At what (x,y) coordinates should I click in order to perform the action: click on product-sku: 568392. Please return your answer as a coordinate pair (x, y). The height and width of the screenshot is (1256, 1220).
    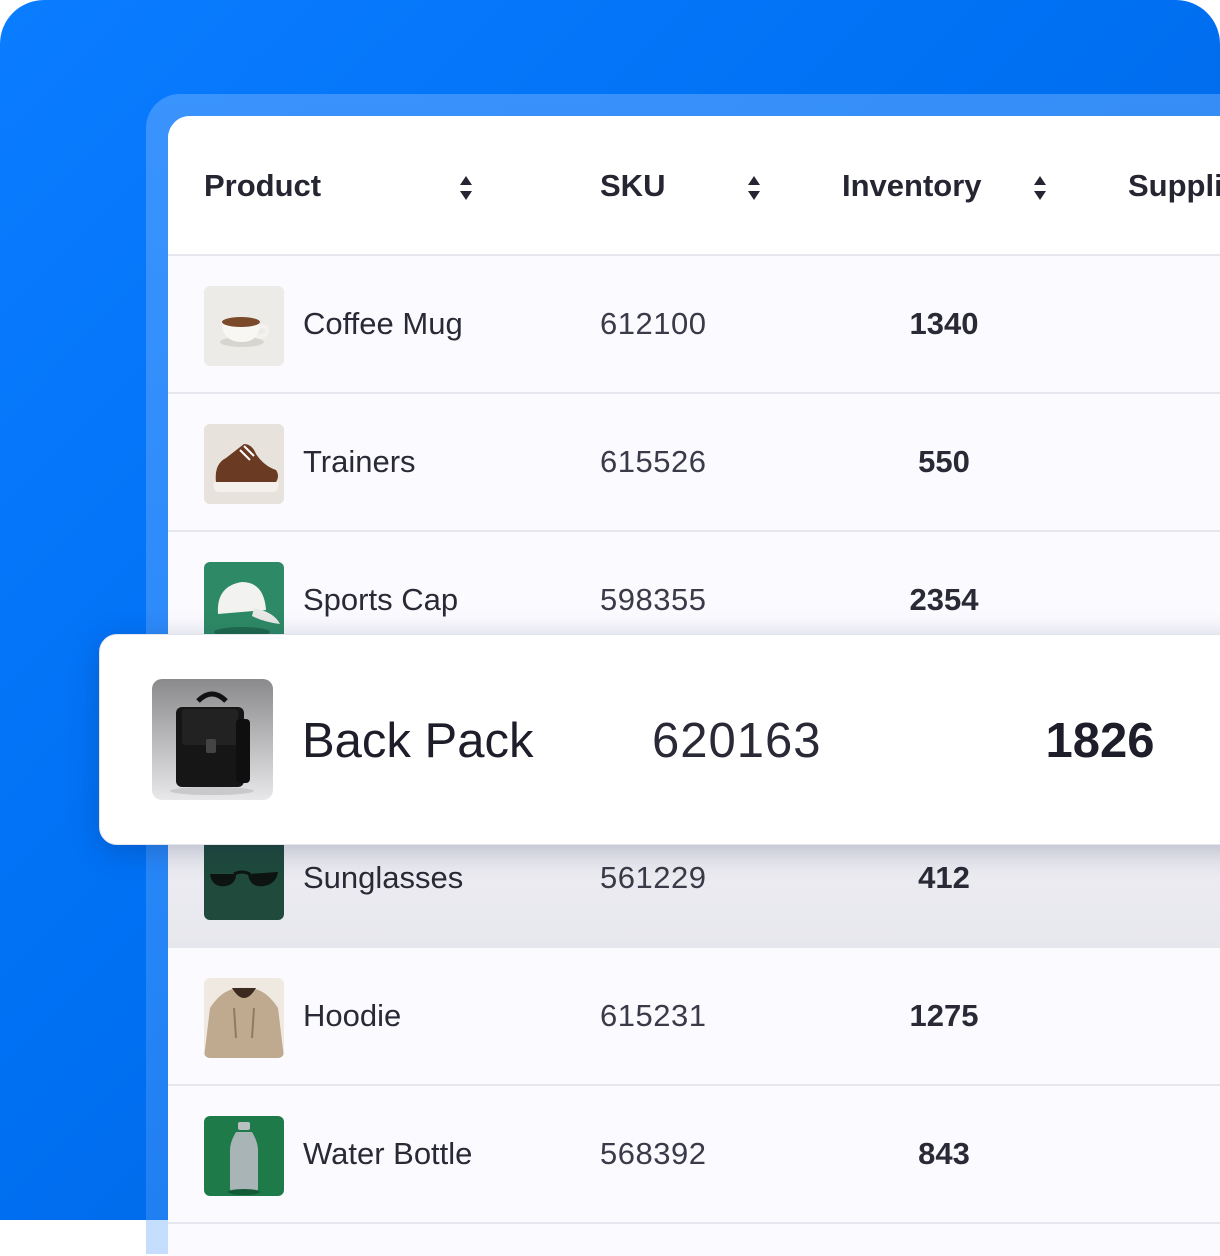
    Looking at the image, I should click on (653, 1153).